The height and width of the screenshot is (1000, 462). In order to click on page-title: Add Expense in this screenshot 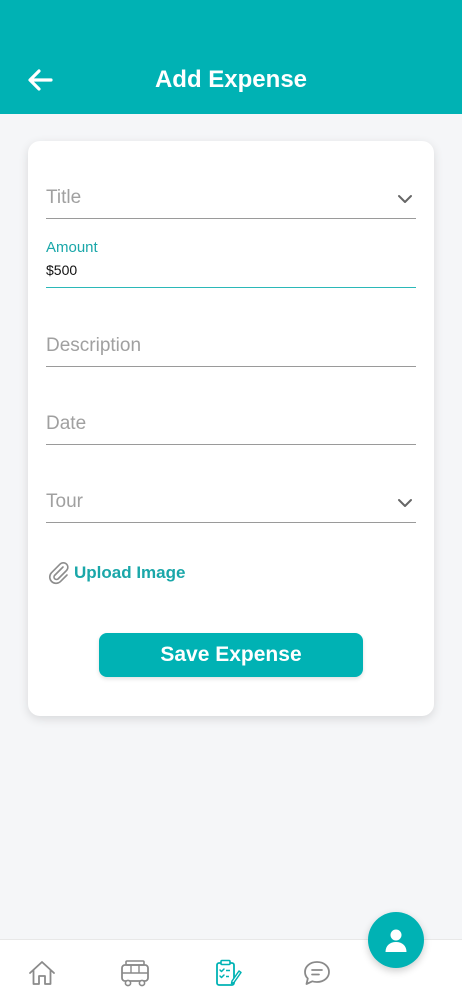, I will do `click(231, 79)`.